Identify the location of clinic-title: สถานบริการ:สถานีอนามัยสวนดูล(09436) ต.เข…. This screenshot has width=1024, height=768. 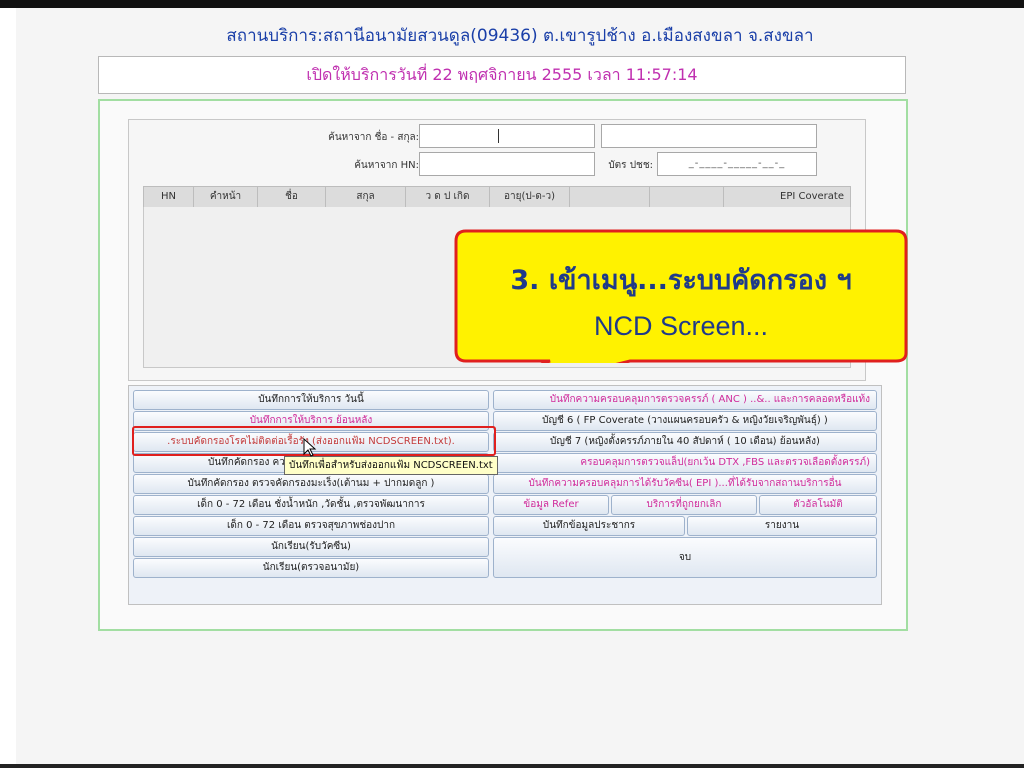
(520, 36).